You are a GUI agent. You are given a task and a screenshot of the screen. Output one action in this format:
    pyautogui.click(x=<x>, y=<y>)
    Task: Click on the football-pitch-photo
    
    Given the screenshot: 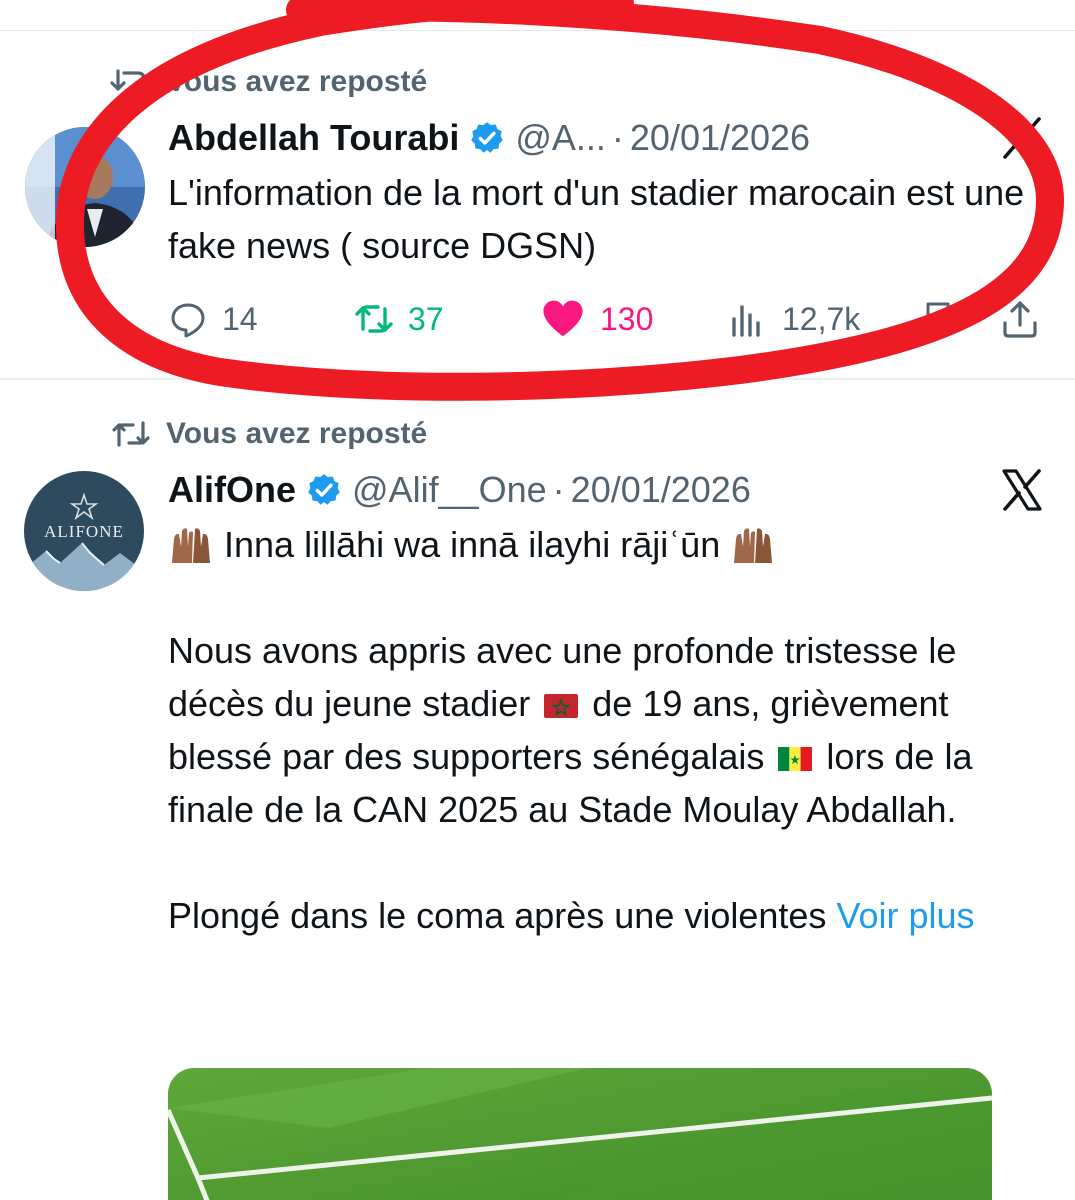 What is the action you would take?
    pyautogui.click(x=580, y=1134)
    